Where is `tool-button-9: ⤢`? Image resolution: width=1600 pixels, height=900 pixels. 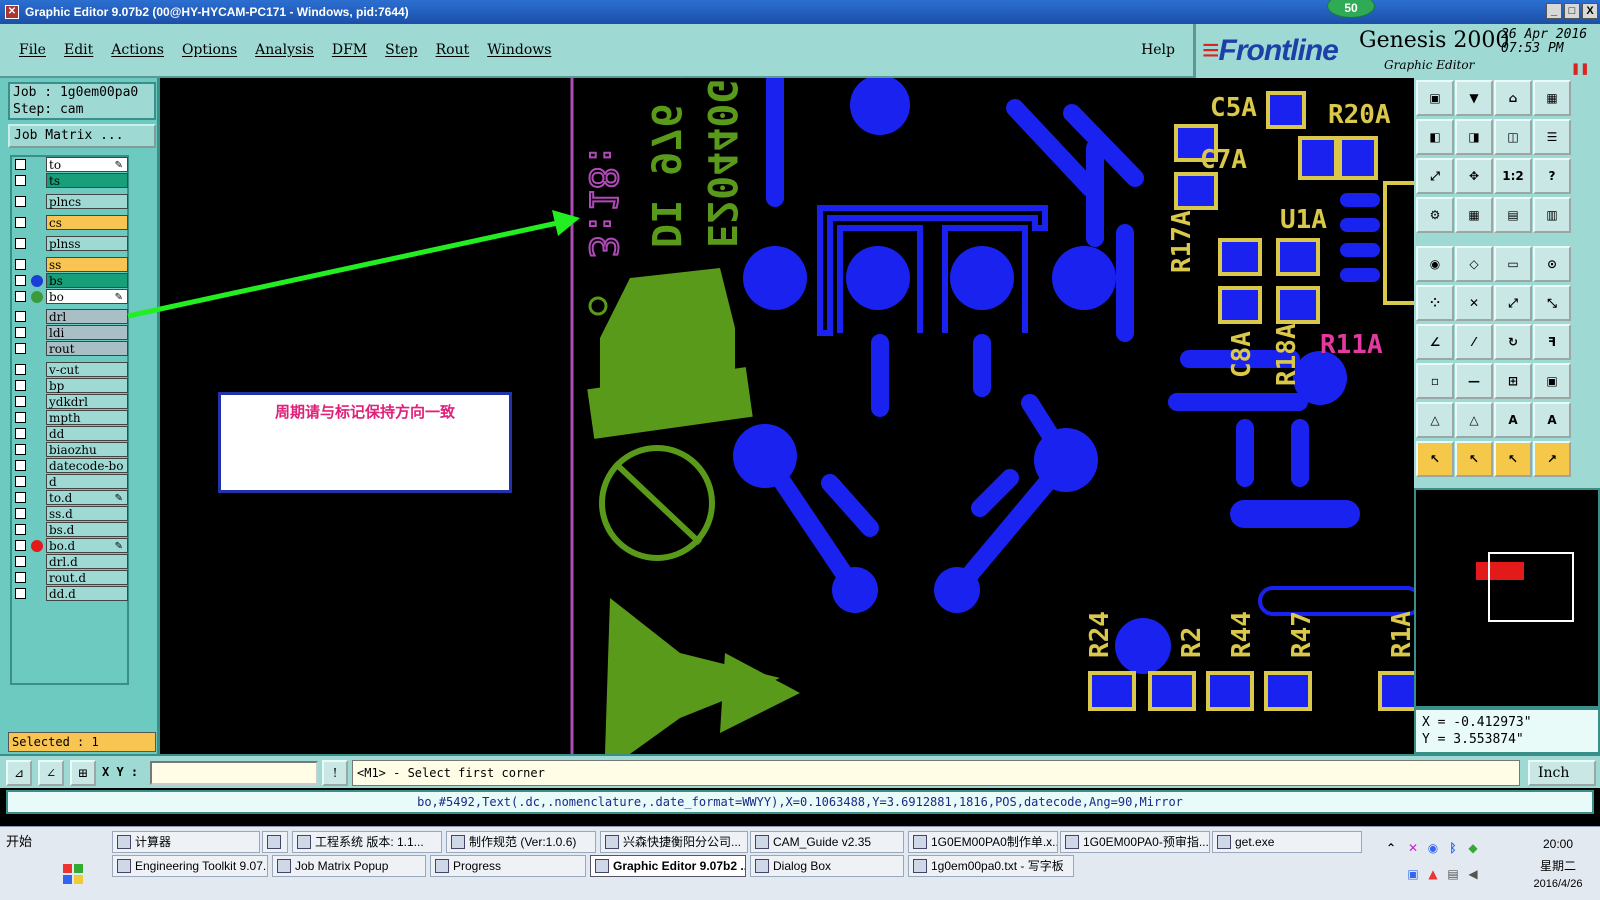
tool-button-9: ⤢ is located at coordinates (1435, 176).